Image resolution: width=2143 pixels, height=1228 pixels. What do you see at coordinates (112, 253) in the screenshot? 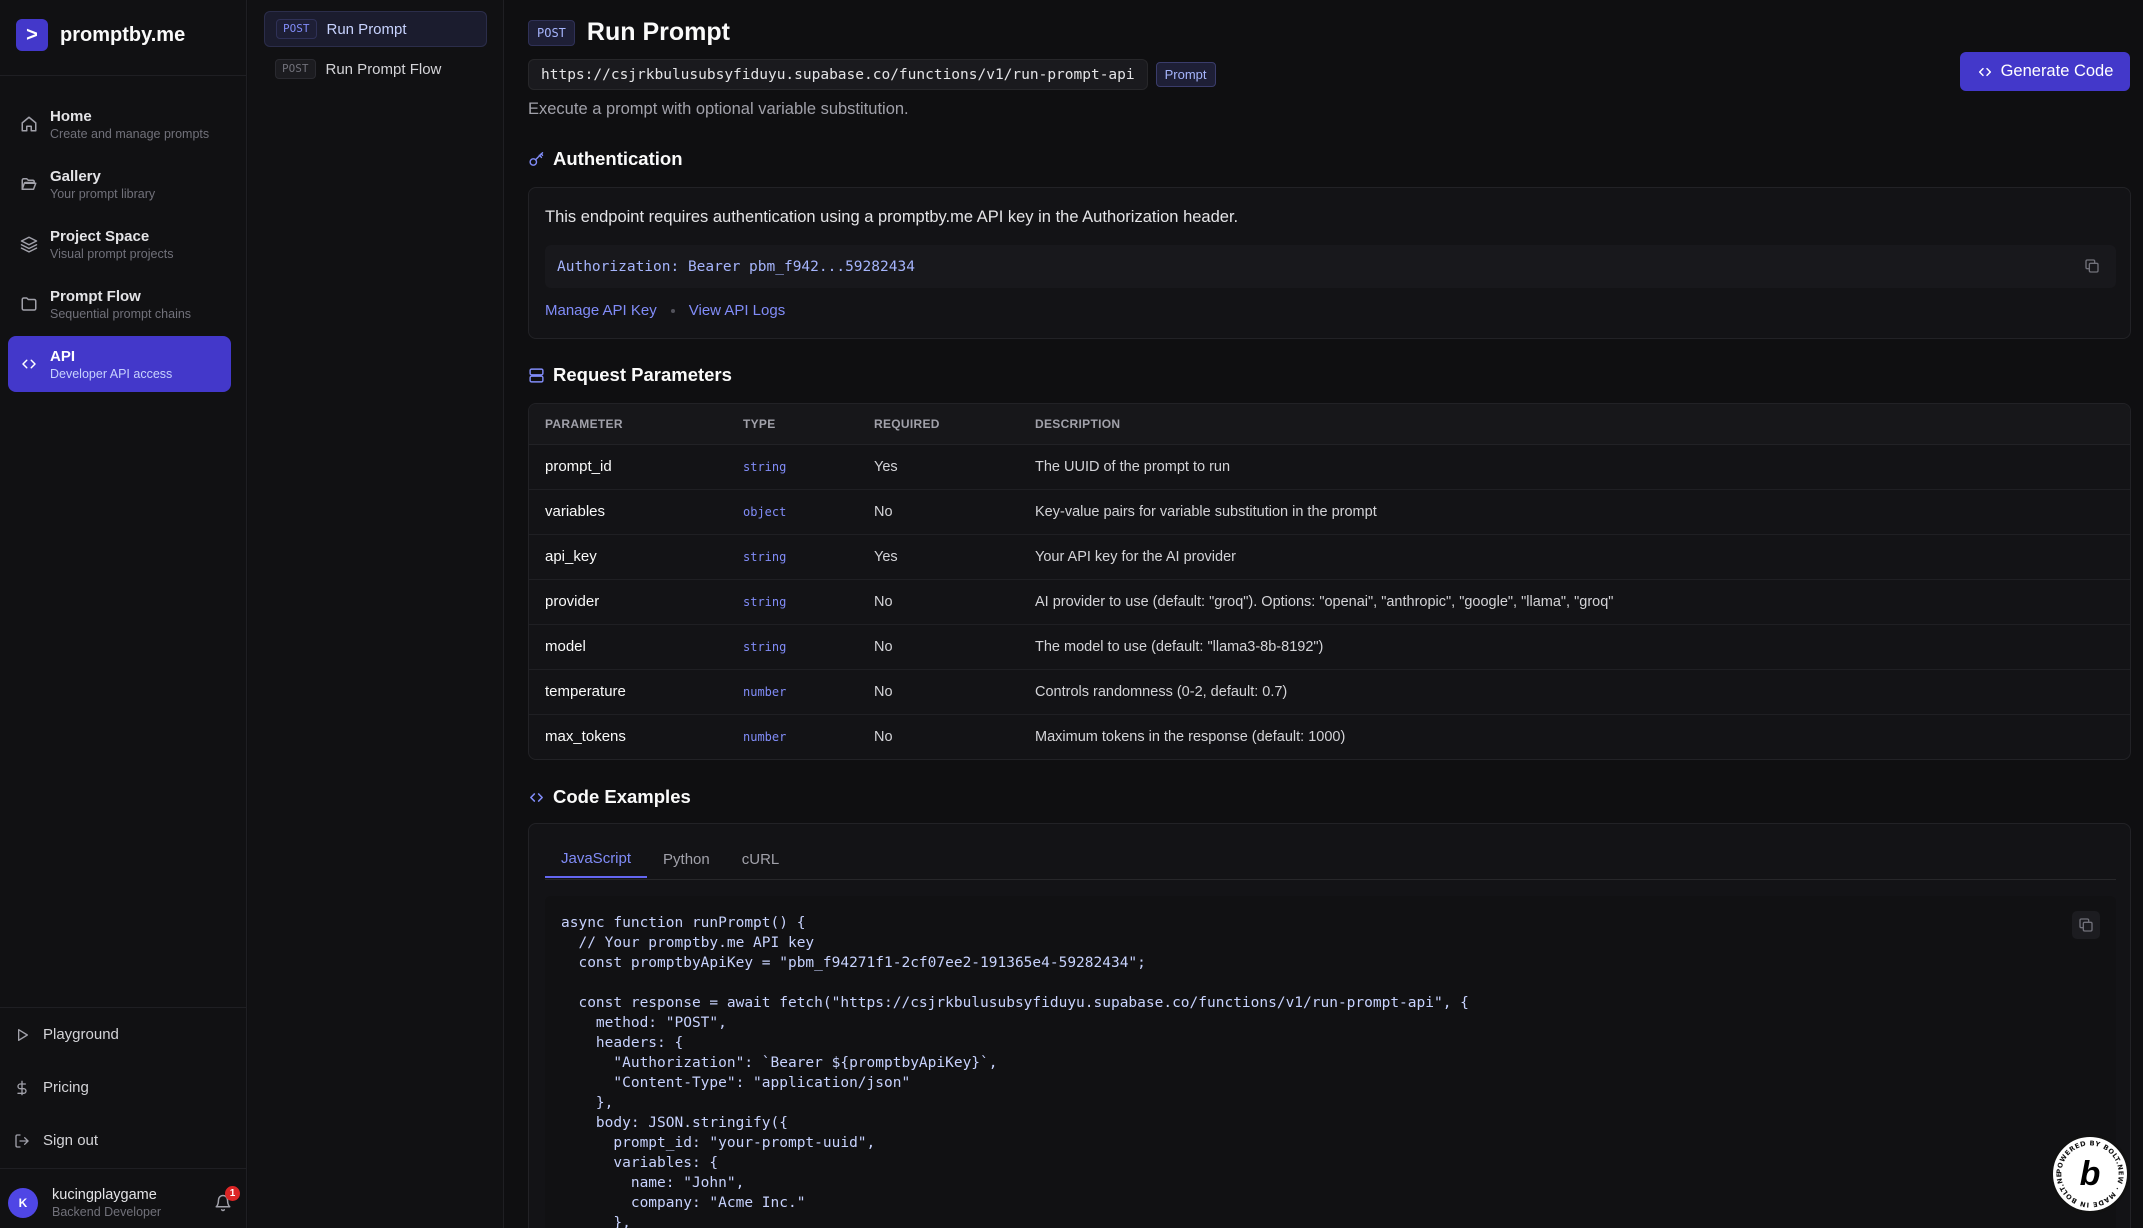
I see `nav-subtitle: Visual prompt projects` at bounding box center [112, 253].